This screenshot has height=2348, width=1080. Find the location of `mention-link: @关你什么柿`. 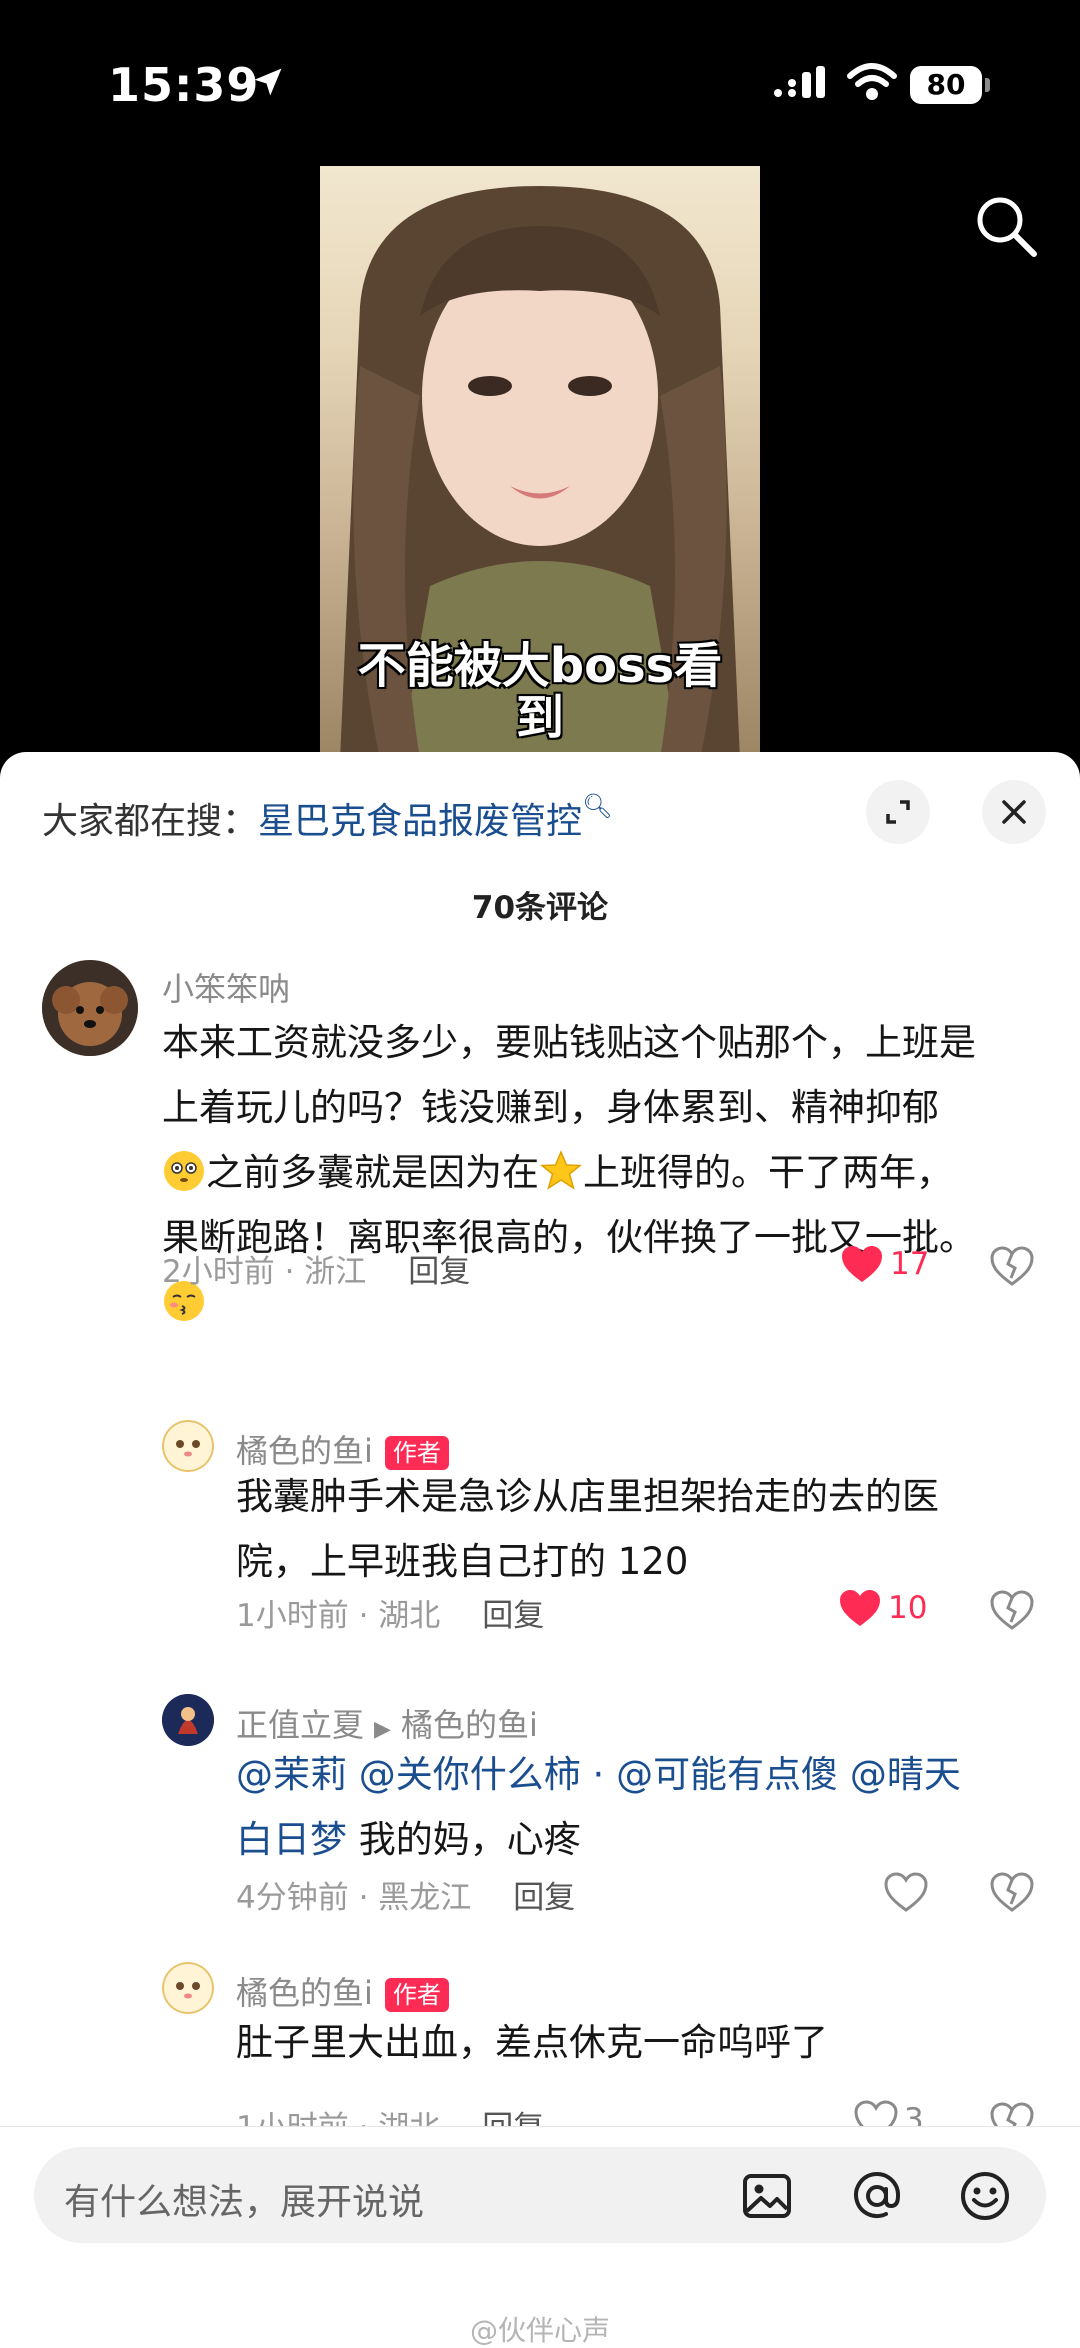

mention-link: @关你什么柿 is located at coordinates (470, 1774).